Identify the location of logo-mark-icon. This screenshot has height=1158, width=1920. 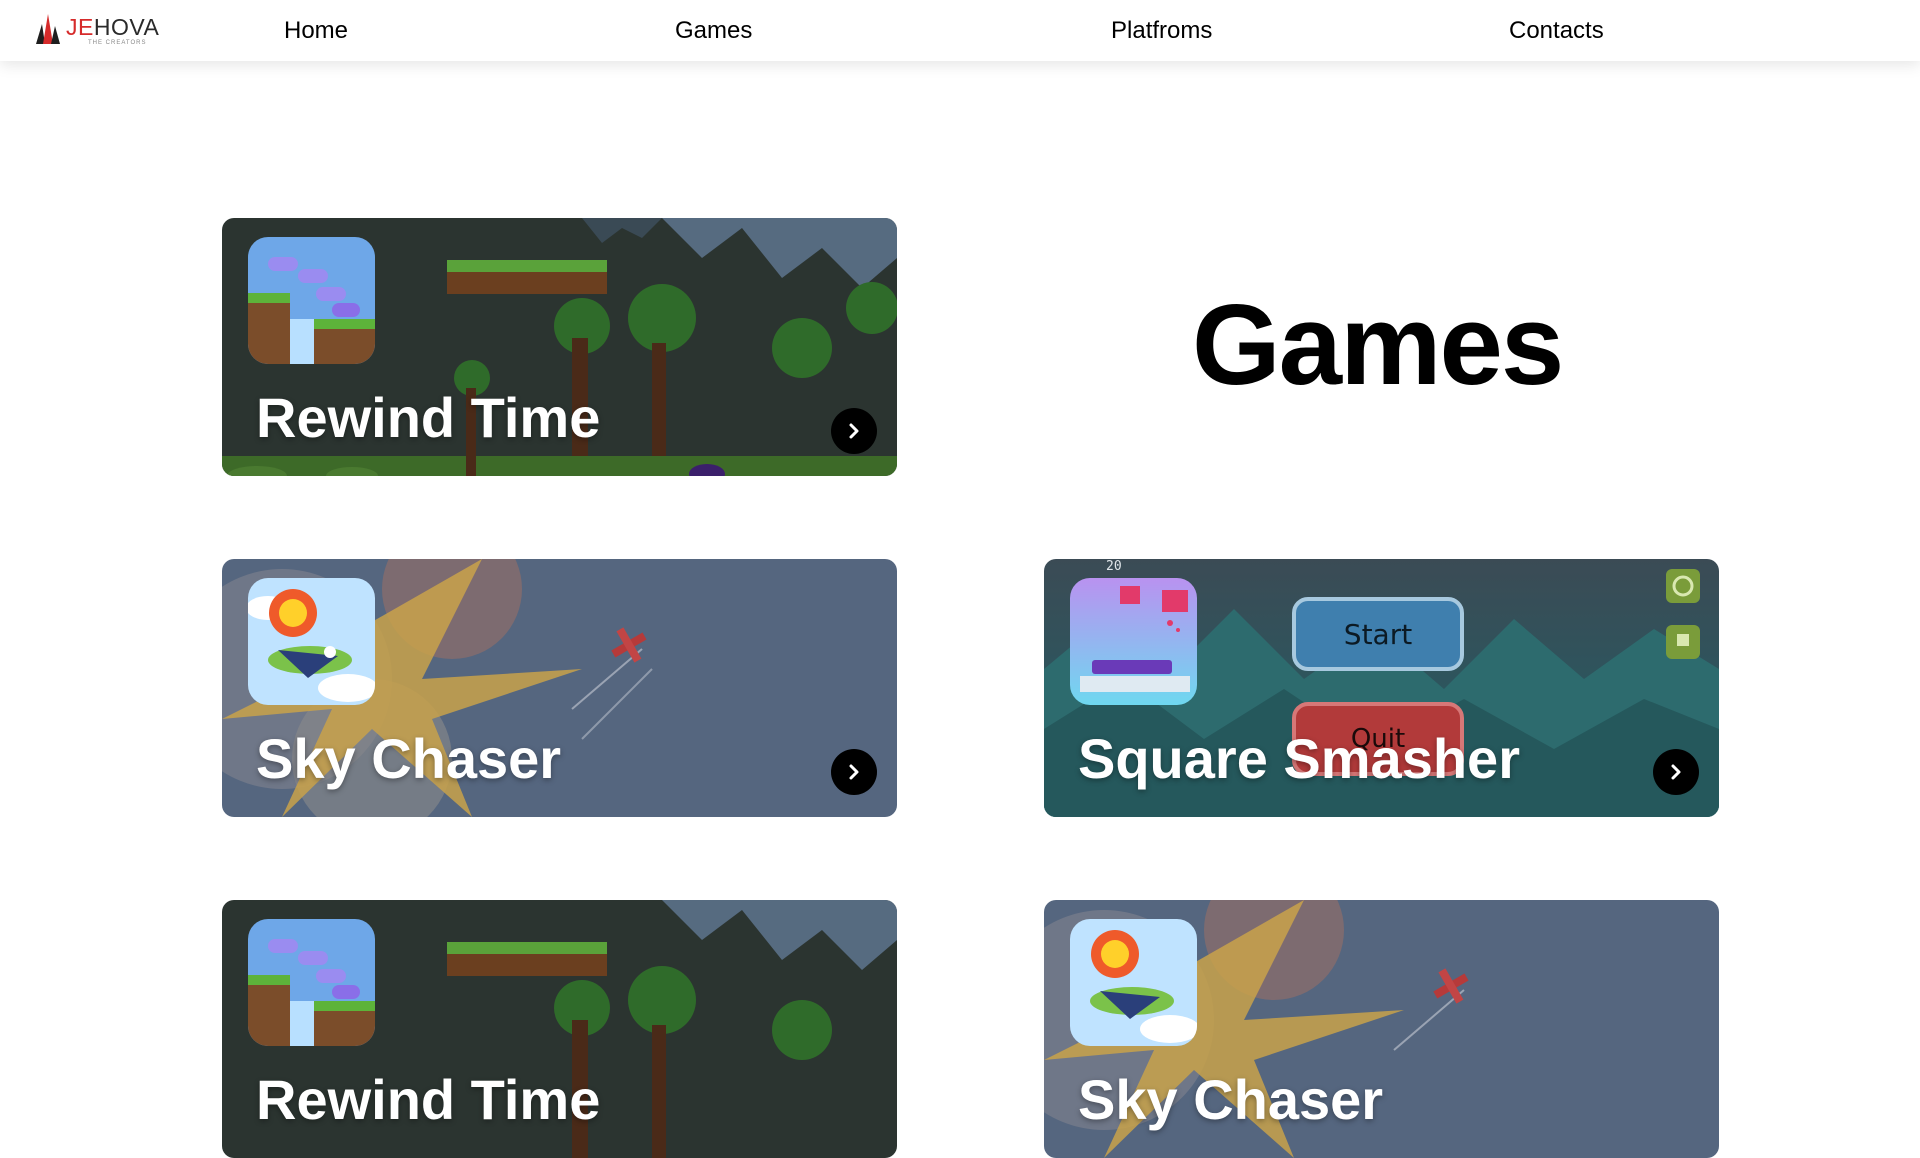
(48, 29).